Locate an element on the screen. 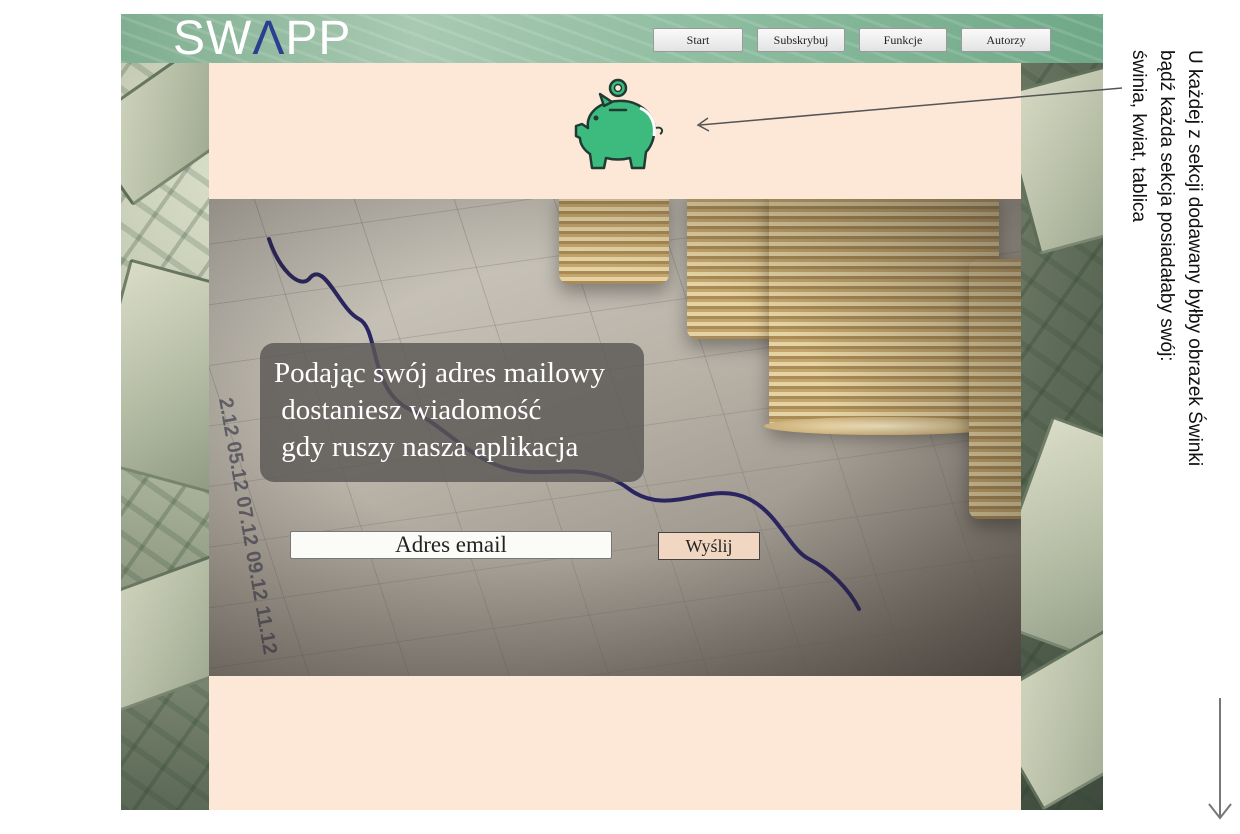  app-logo: SWΛPP is located at coordinates (262, 40).